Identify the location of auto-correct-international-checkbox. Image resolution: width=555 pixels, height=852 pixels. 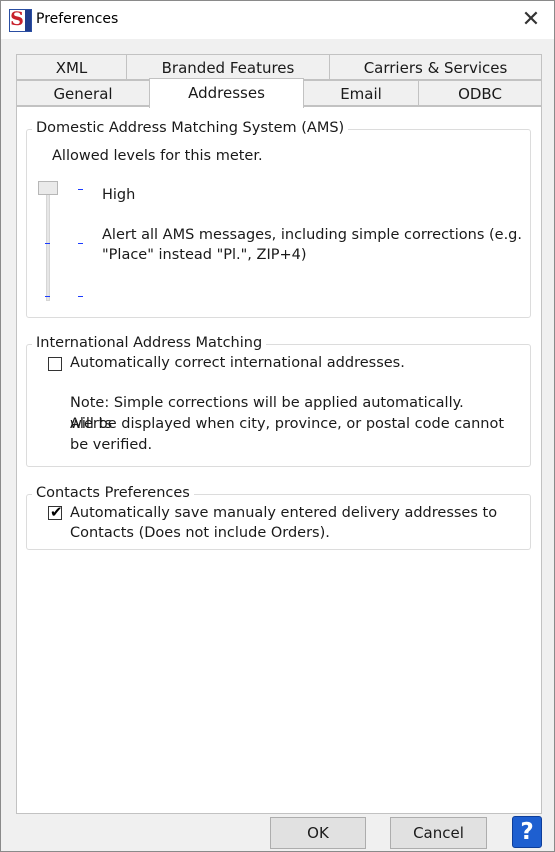
(55, 364).